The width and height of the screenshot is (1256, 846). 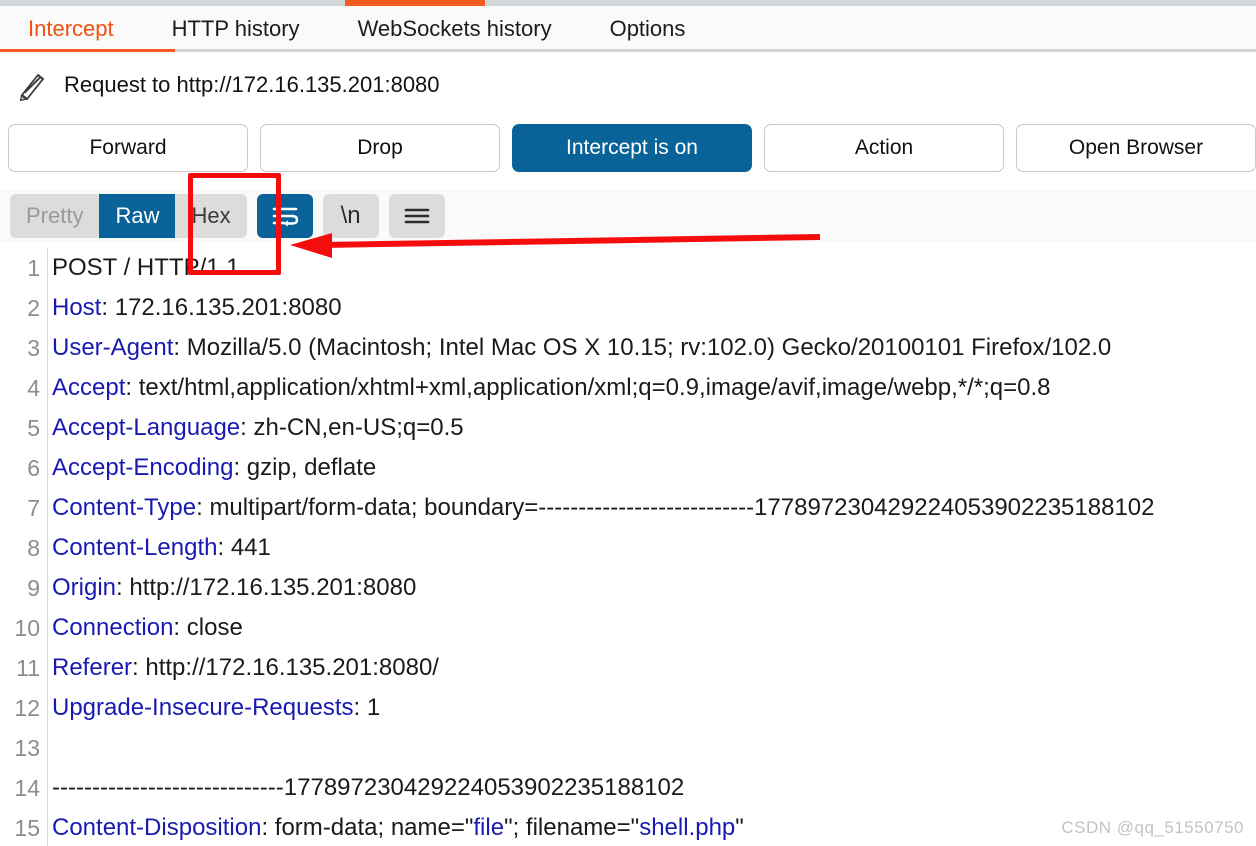 I want to click on header-value: http://172.16.135.201:8080, so click(x=273, y=587).